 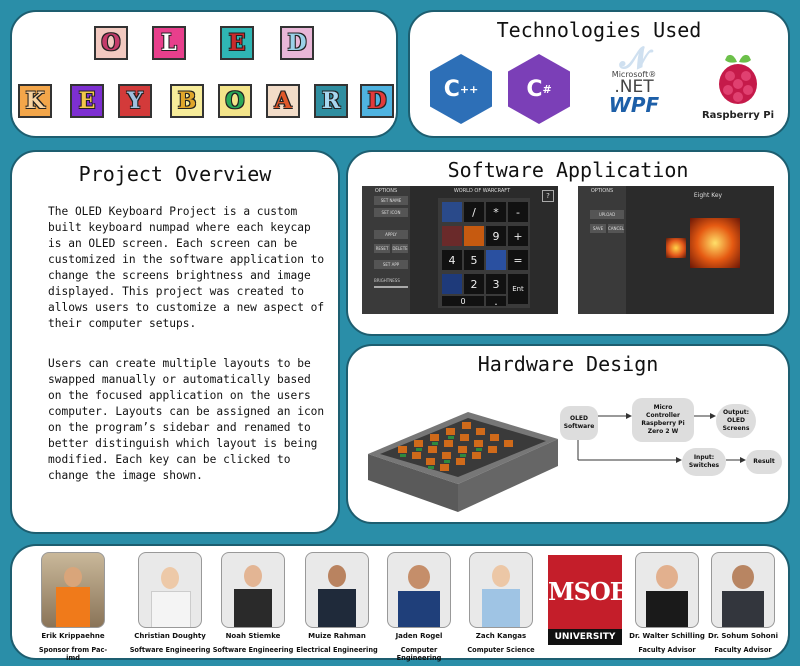 What do you see at coordinates (391, 287) in the screenshot?
I see `brightness-slider` at bounding box center [391, 287].